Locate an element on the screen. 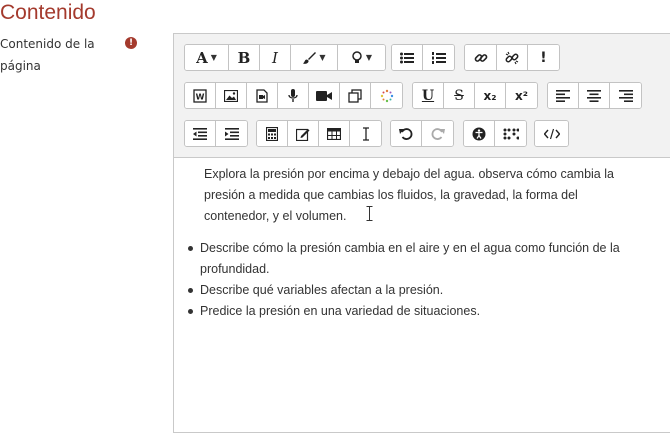 The height and width of the screenshot is (433, 670). superscript-button: x² is located at coordinates (521, 95).